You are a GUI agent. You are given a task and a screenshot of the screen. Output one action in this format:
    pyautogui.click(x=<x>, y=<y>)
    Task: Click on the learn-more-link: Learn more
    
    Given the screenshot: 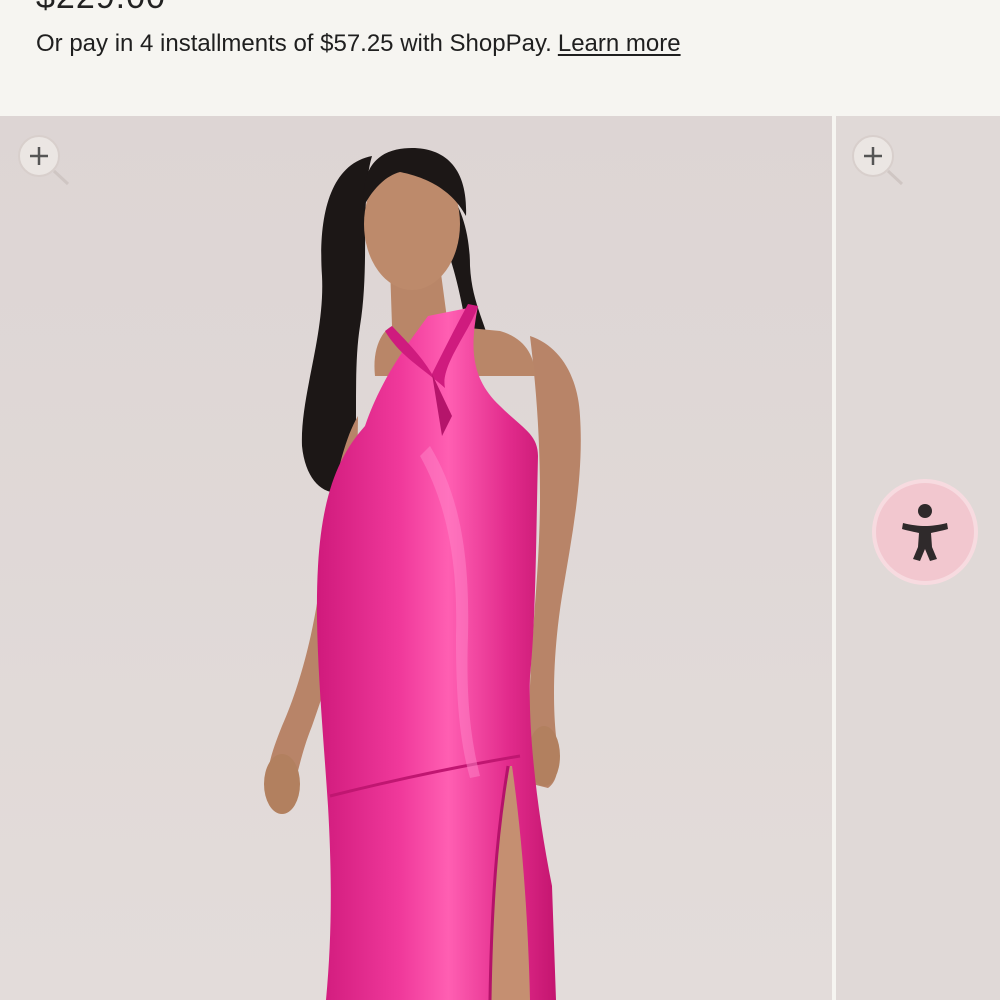 What is the action you would take?
    pyautogui.click(x=619, y=43)
    